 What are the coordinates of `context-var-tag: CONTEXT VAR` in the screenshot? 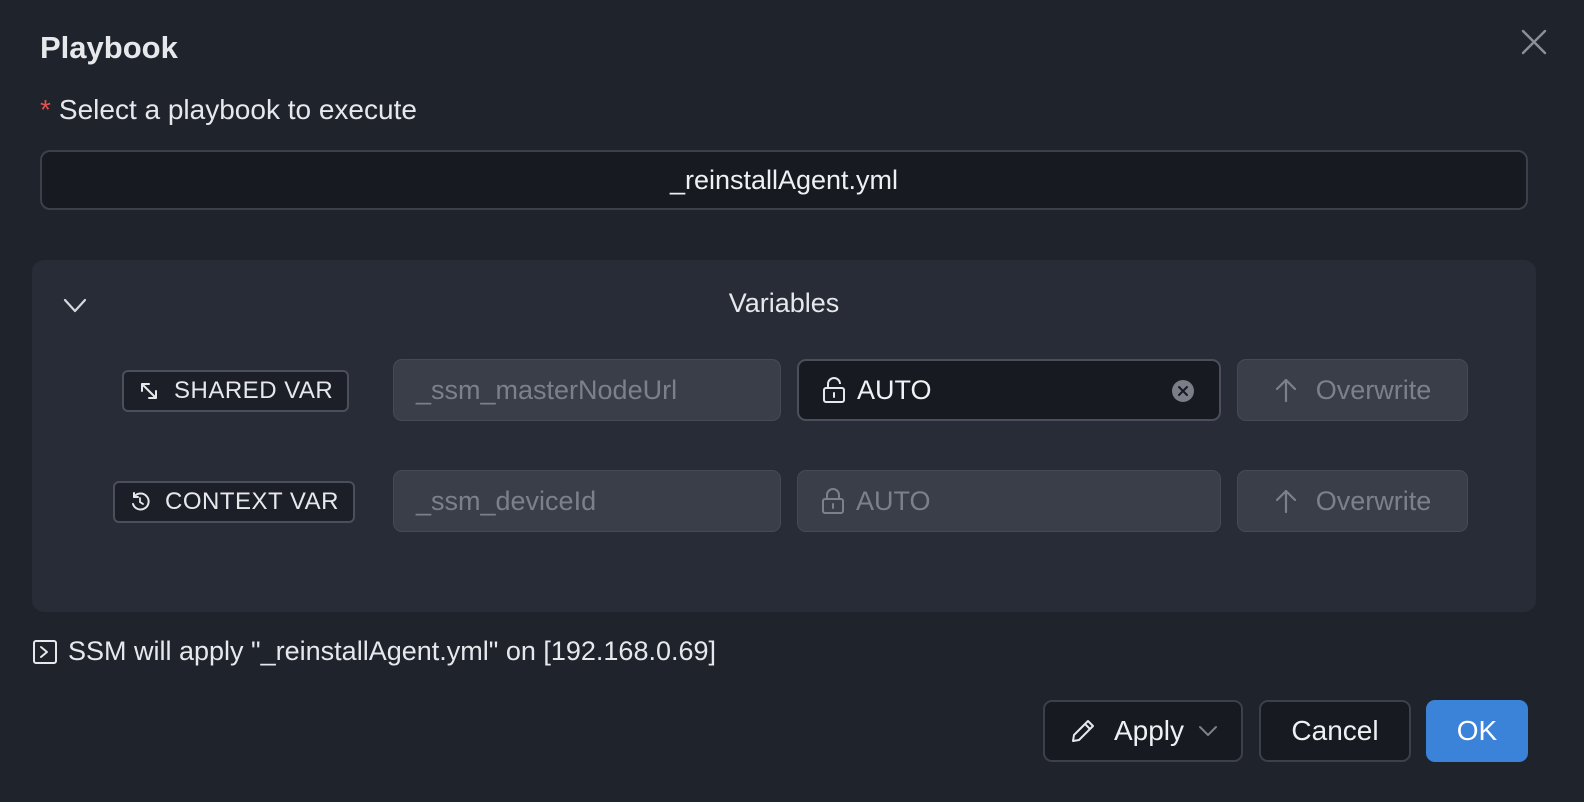 It's located at (234, 502).